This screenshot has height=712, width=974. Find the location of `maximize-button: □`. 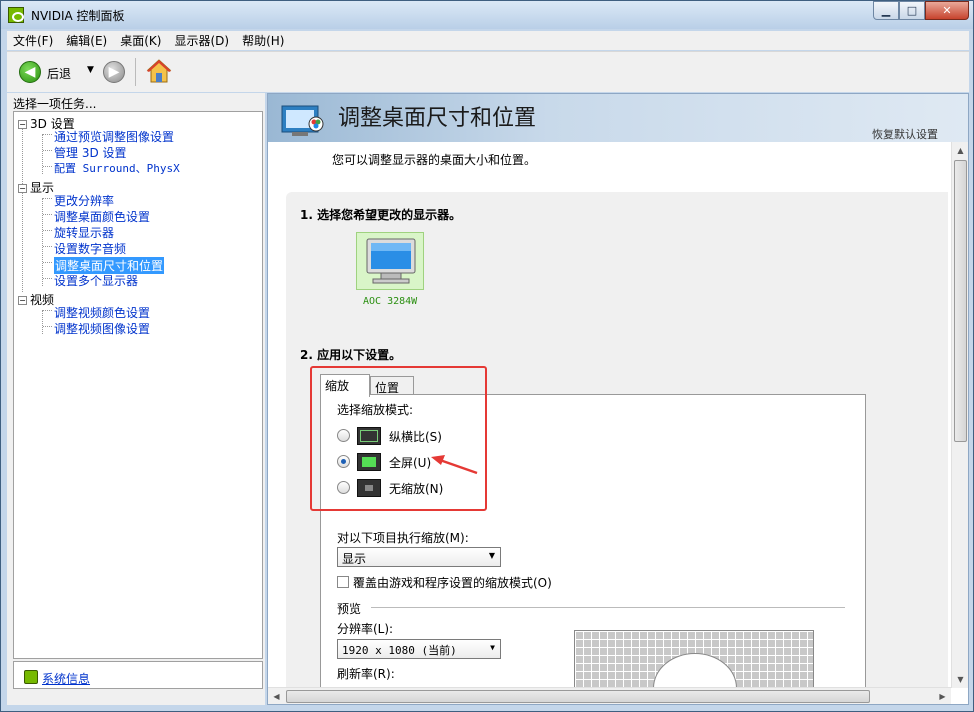

maximize-button: □ is located at coordinates (912, 10).